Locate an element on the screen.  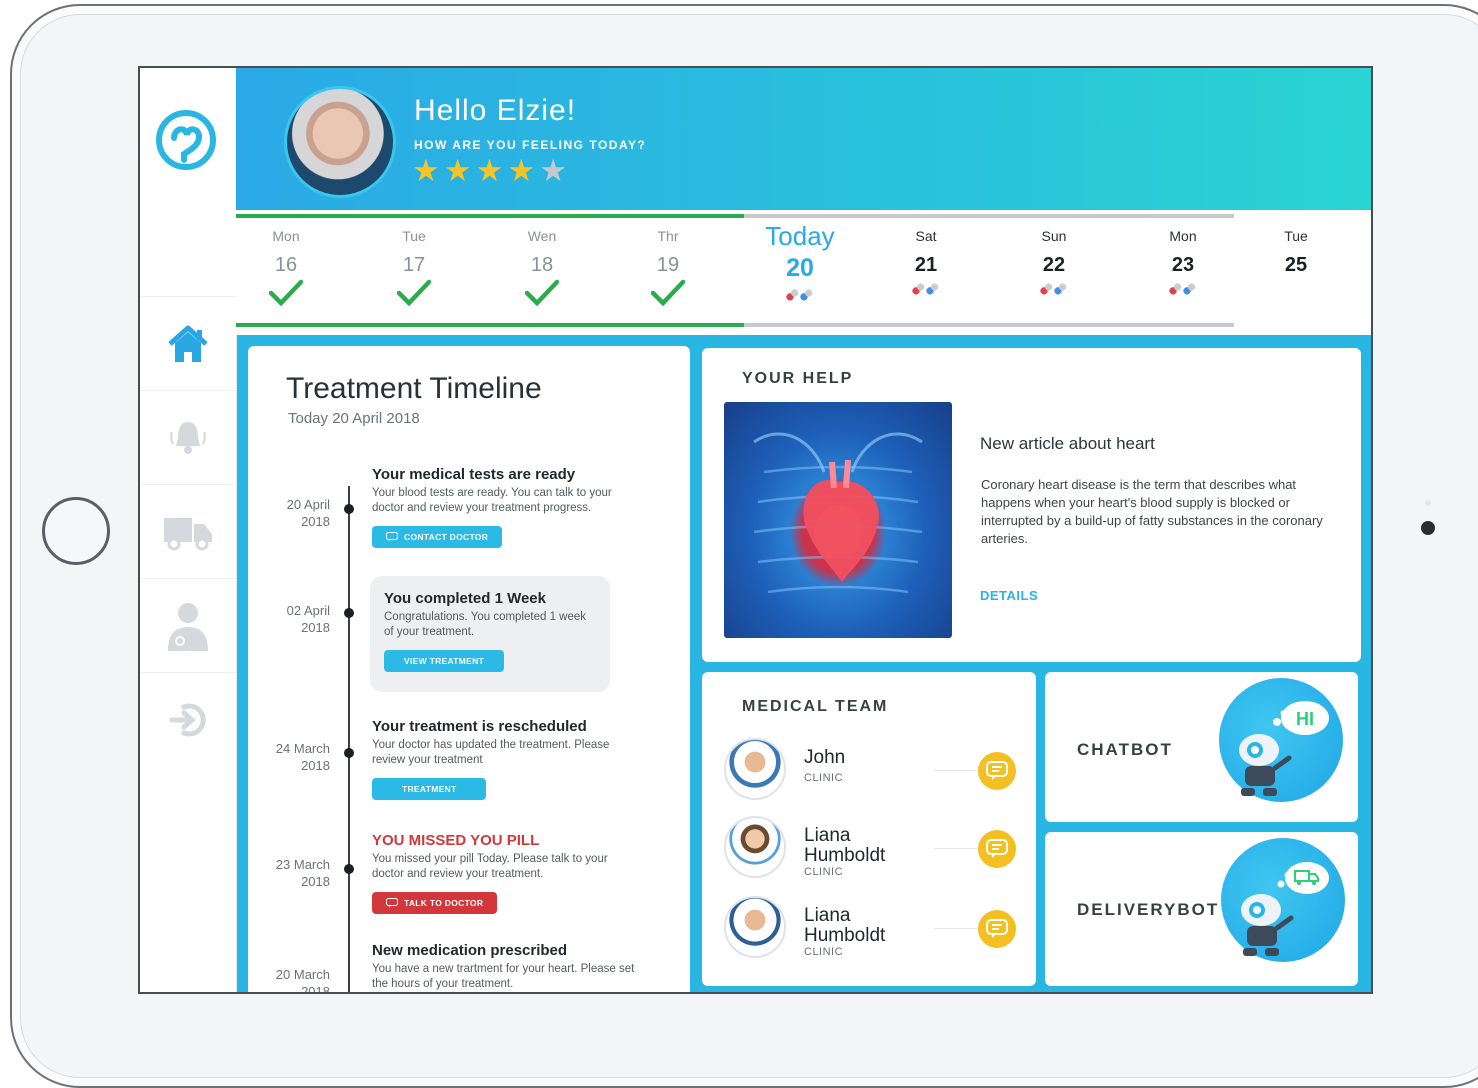
chatbot-label: CHATBOT is located at coordinates (1125, 749).